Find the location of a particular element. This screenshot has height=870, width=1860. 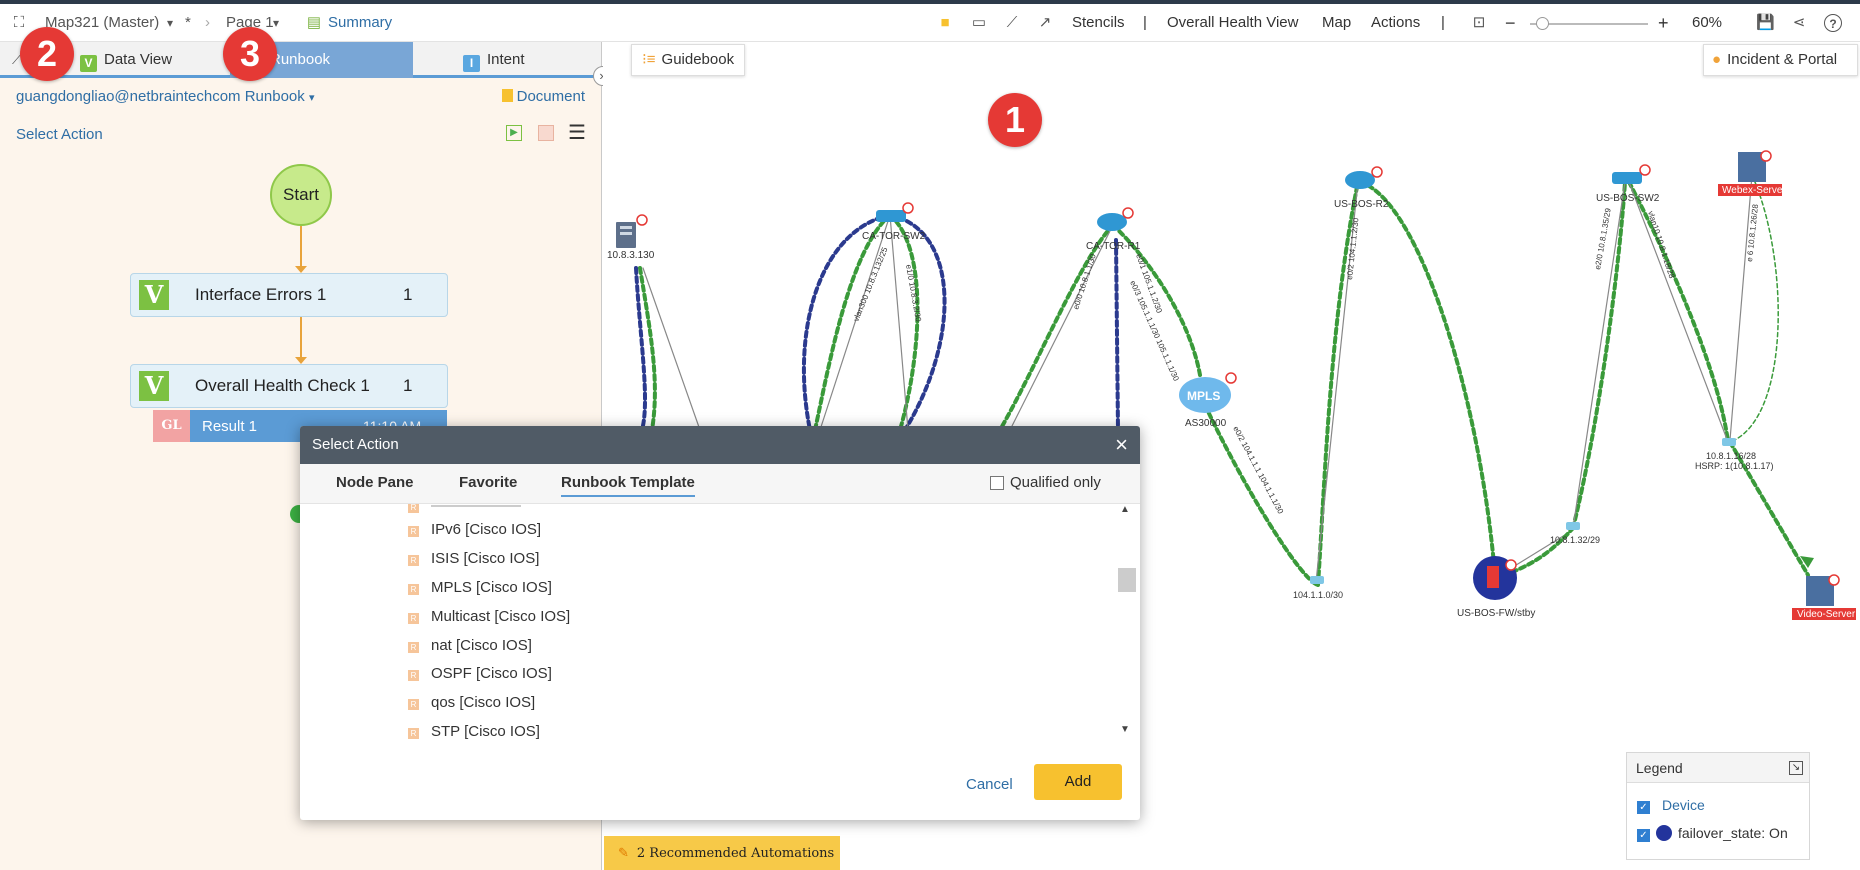

fullscreen-icon: ⛶ is located at coordinates (19, 23).